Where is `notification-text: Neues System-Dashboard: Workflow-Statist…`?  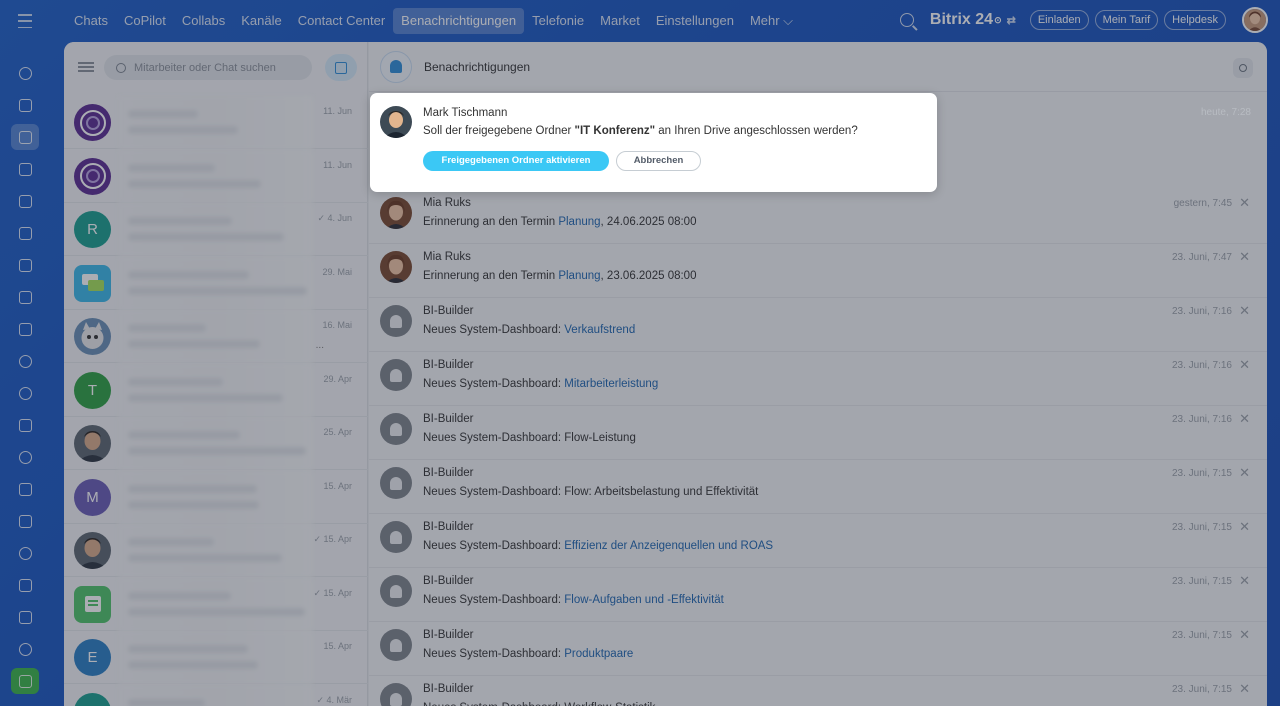
notification-text: Neues System-Dashboard: Workflow-Statist… is located at coordinates (539, 704).